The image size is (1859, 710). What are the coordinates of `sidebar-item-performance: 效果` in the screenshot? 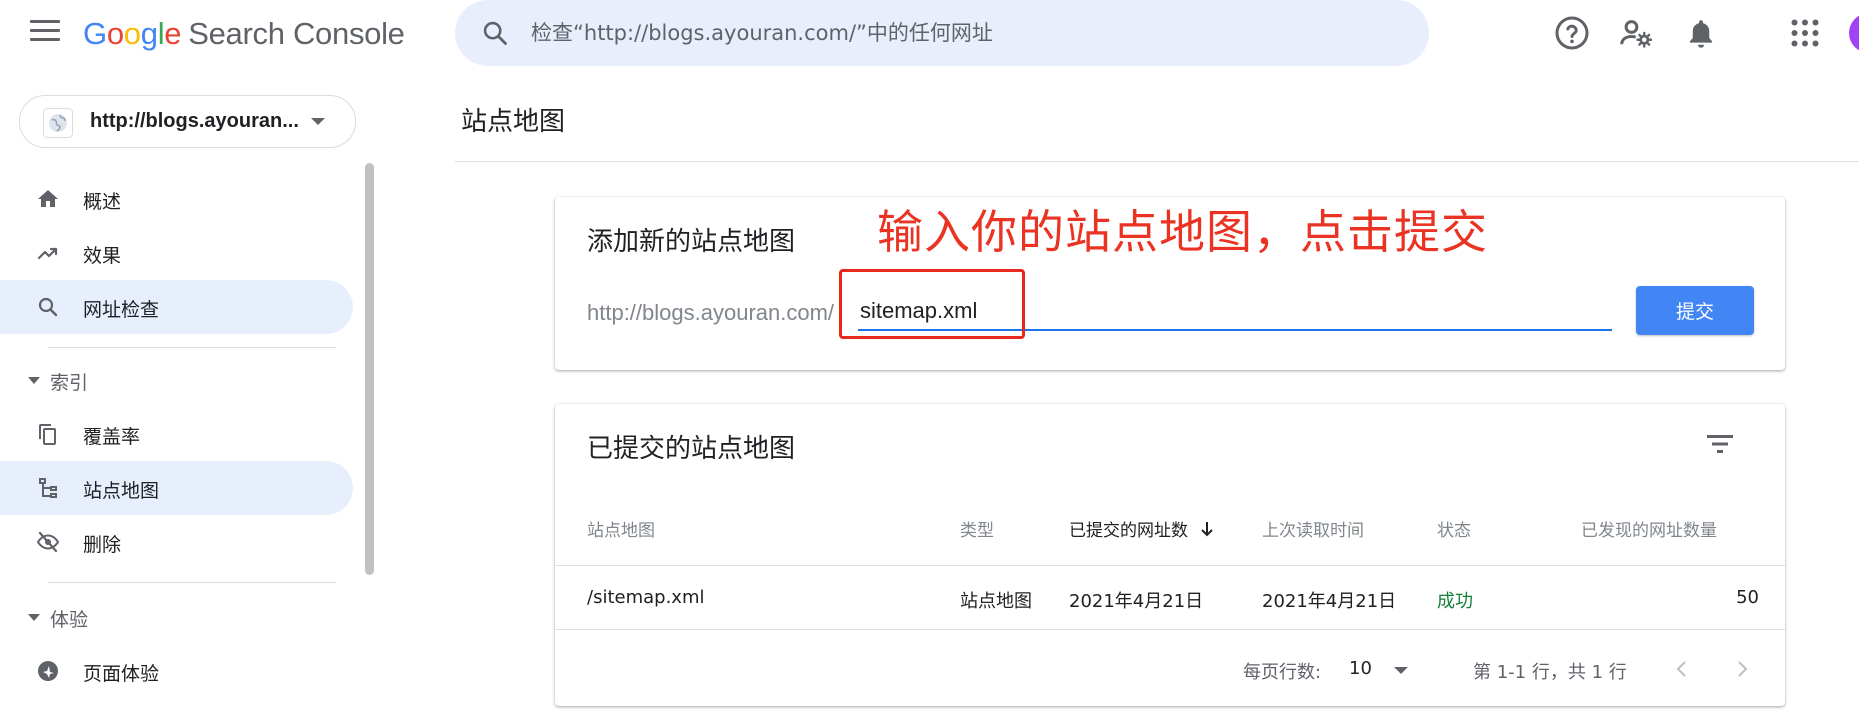 It's located at (176, 253).